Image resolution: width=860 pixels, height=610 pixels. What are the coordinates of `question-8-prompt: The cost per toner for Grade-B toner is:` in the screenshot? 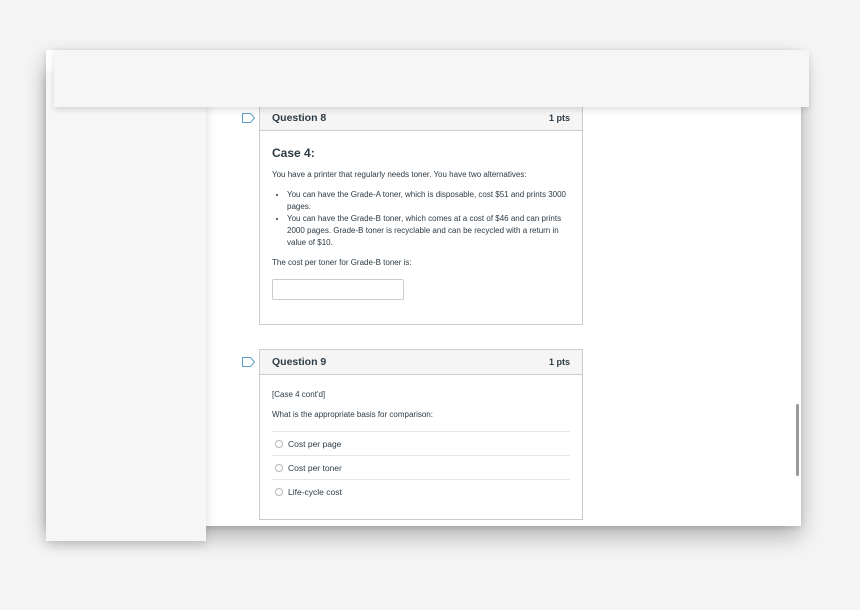 It's located at (342, 262).